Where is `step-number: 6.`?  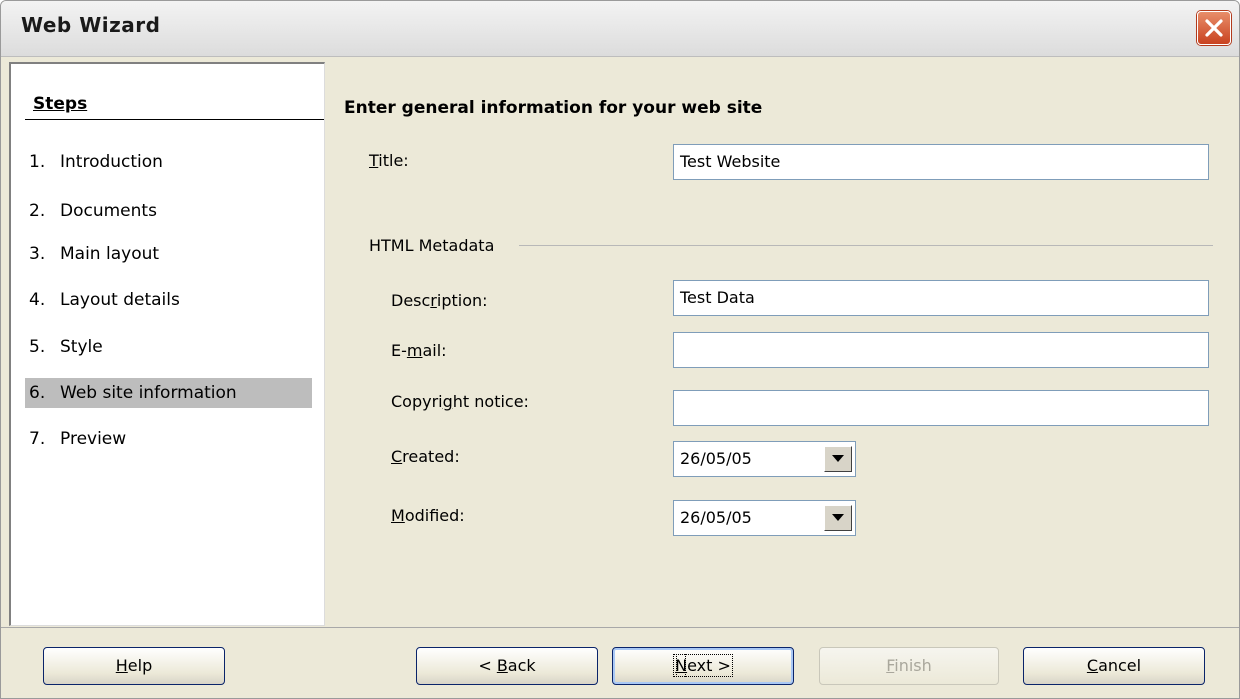
step-number: 6. is located at coordinates (37, 393).